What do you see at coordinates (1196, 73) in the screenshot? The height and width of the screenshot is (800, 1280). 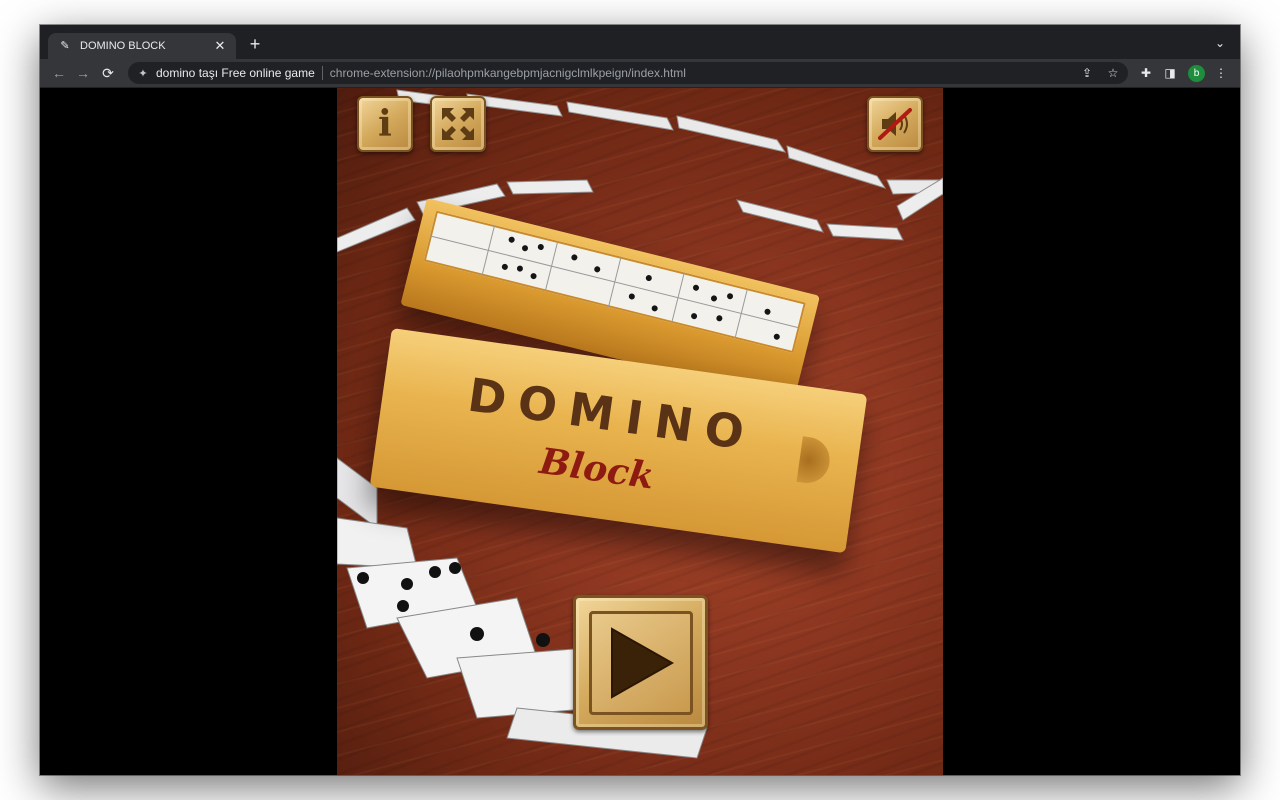 I see `profile-avatar: b` at bounding box center [1196, 73].